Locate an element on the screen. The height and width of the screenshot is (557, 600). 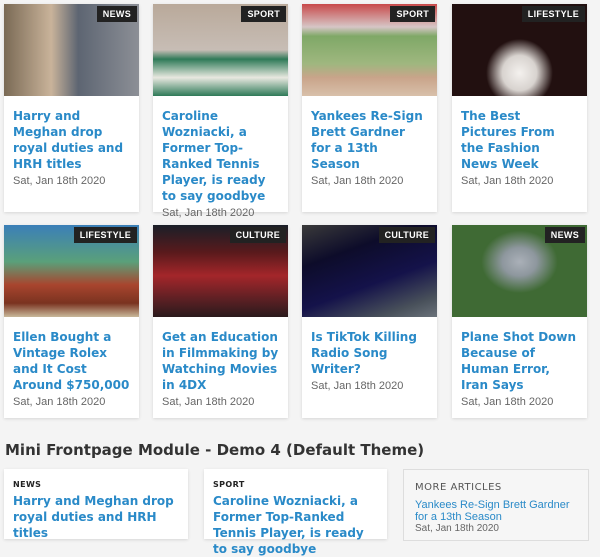
mini-category: SPORT is located at coordinates (300, 484).